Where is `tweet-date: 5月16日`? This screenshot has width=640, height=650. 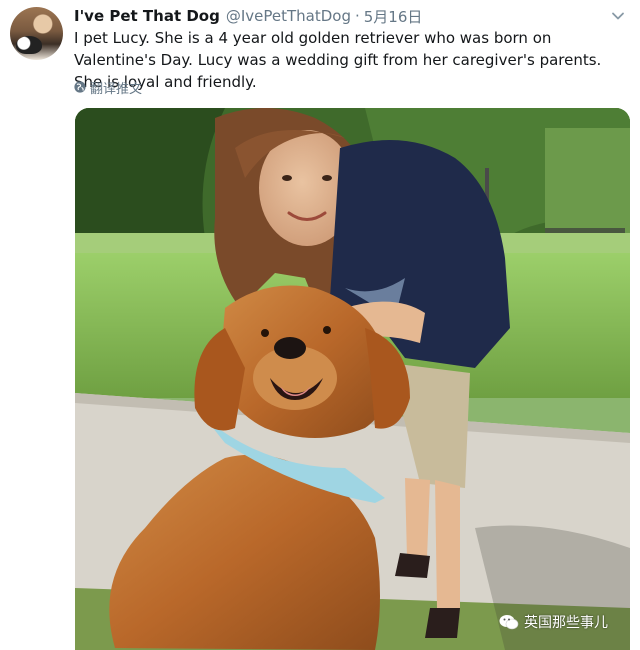
tweet-date: 5月16日 is located at coordinates (393, 16).